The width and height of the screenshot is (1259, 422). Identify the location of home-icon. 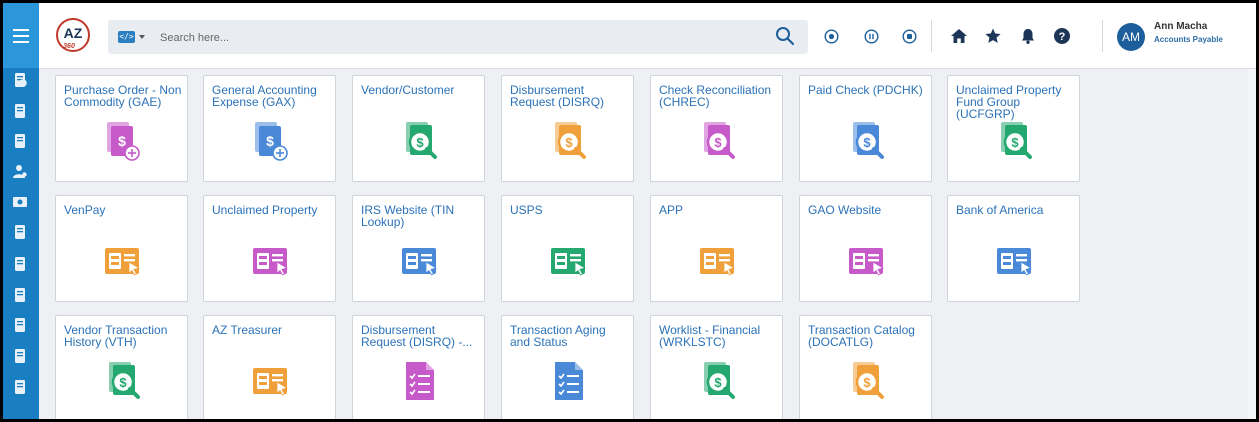
(959, 36).